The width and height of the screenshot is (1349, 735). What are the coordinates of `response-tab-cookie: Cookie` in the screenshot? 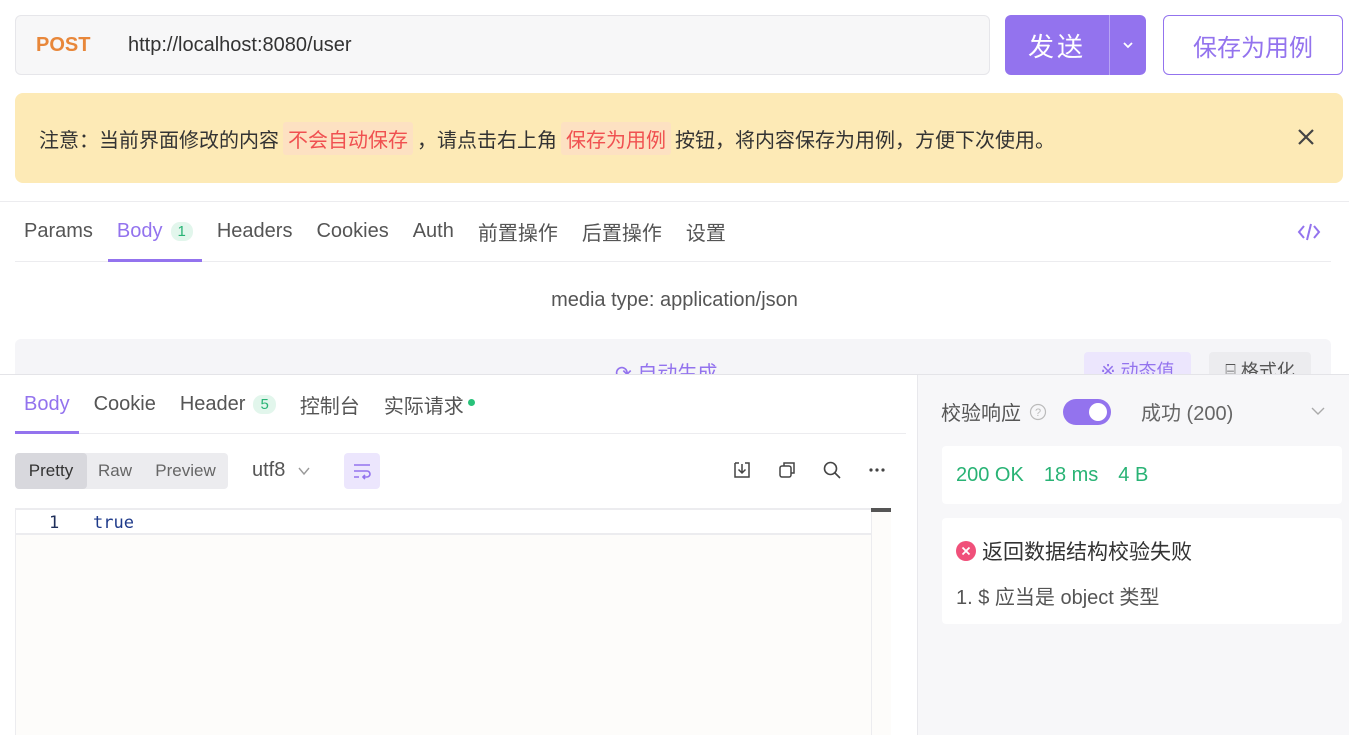 It's located at (125, 404).